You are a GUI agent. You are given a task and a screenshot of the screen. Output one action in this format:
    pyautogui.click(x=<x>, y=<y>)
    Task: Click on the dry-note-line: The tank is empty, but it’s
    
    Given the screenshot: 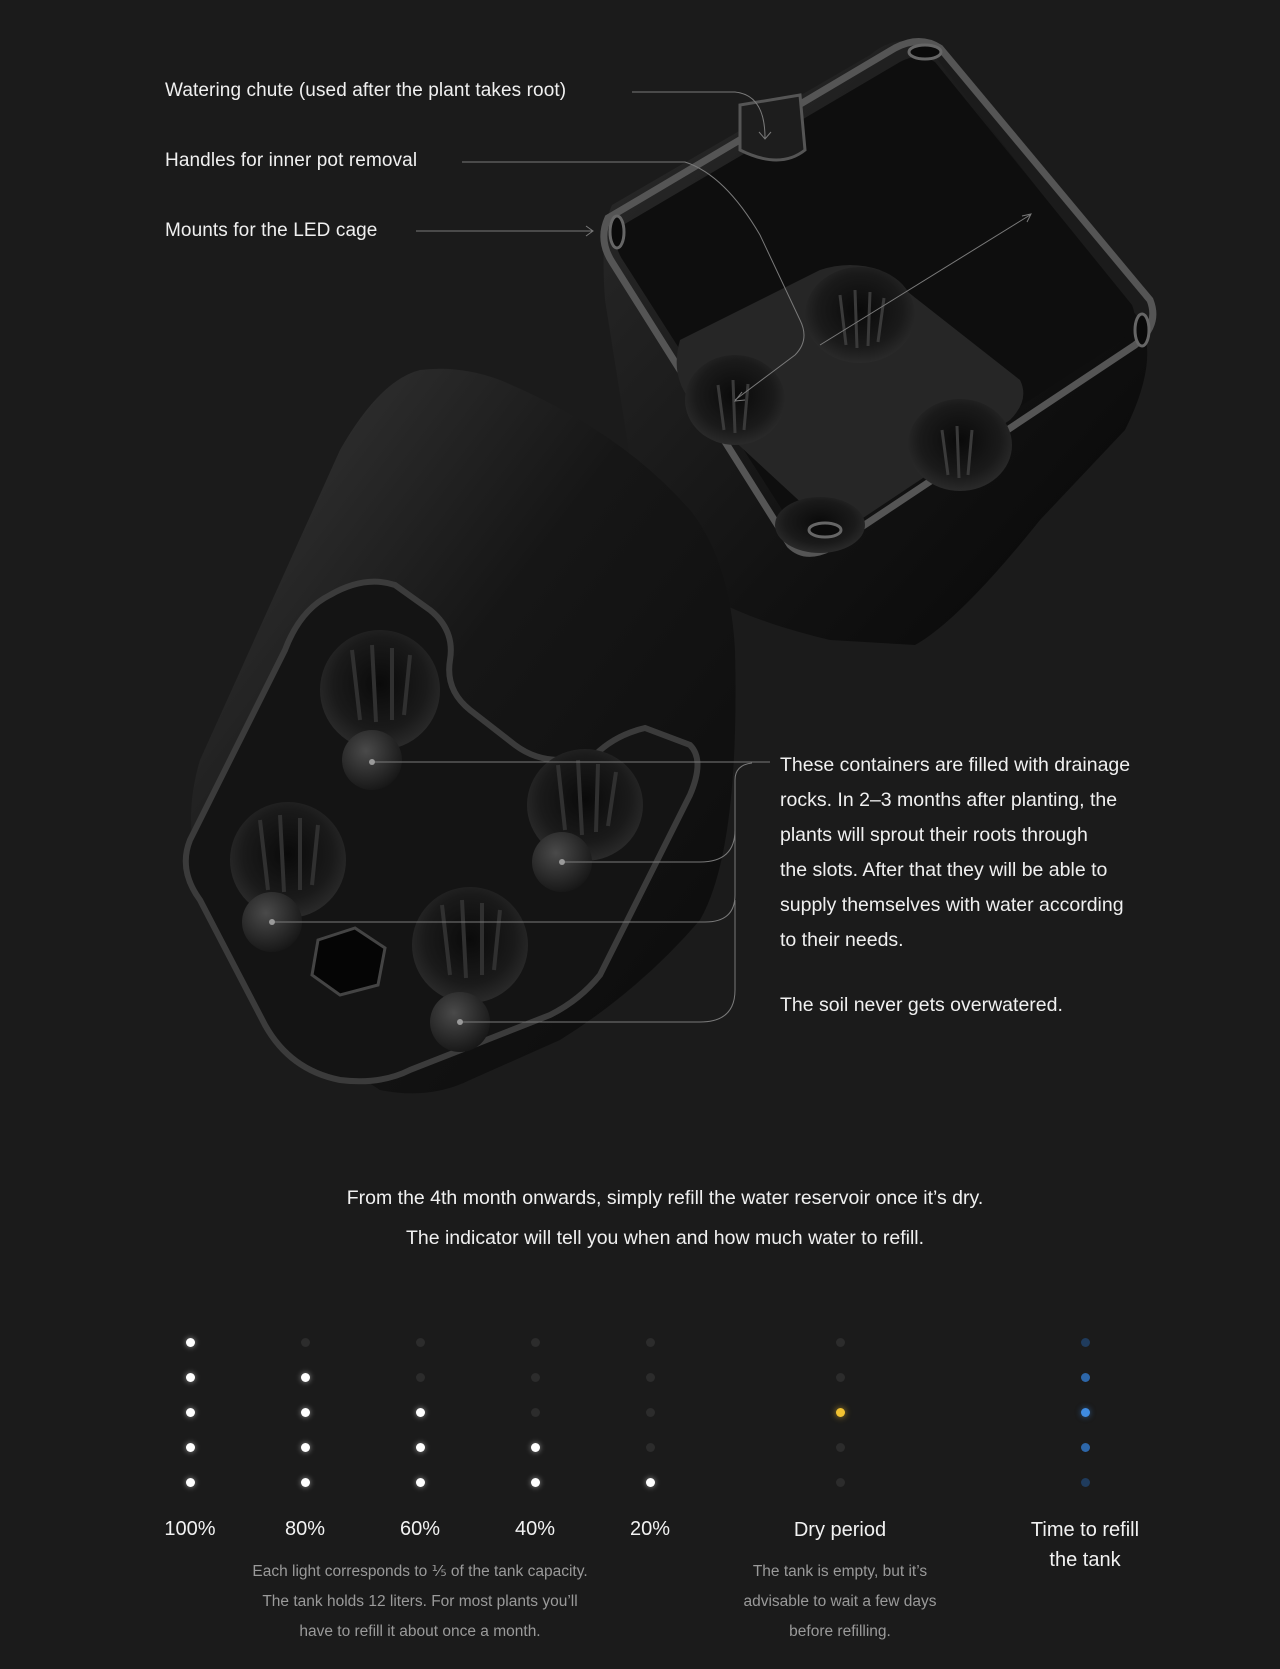 What is the action you would take?
    pyautogui.click(x=840, y=1571)
    